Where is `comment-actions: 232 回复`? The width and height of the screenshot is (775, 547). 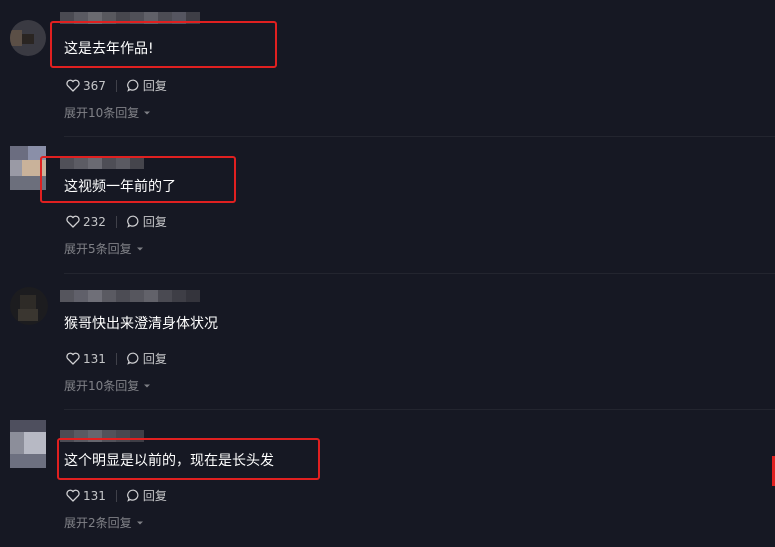
comment-actions: 232 回复 is located at coordinates (116, 221).